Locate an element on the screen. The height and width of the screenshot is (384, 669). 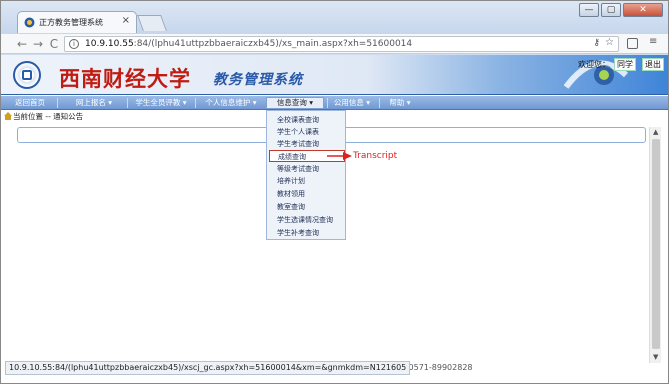
dropdown-item-level-exam: 等级考试查询 is located at coordinates (298, 169).